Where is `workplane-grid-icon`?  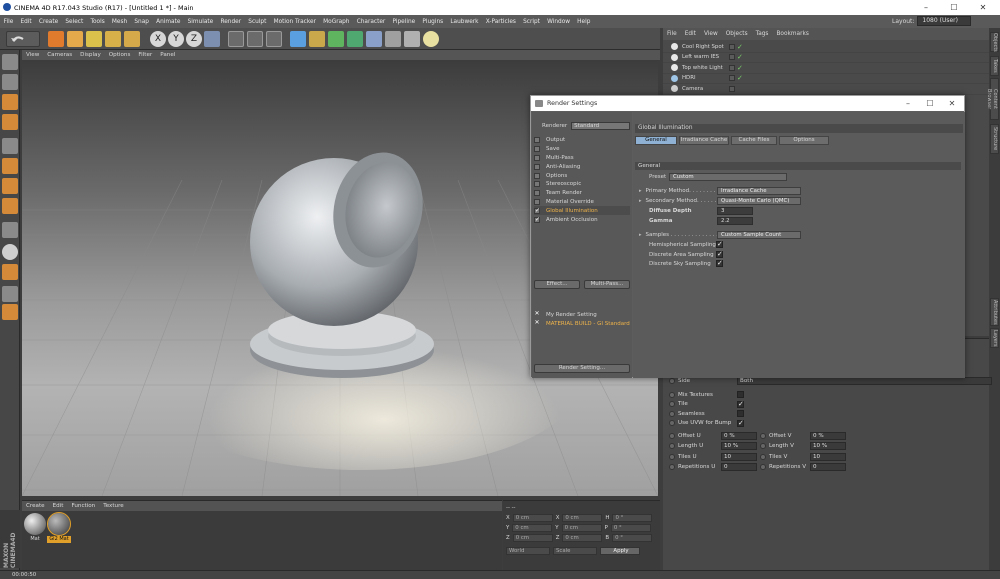
workplane-grid-icon is located at coordinates (10, 294).